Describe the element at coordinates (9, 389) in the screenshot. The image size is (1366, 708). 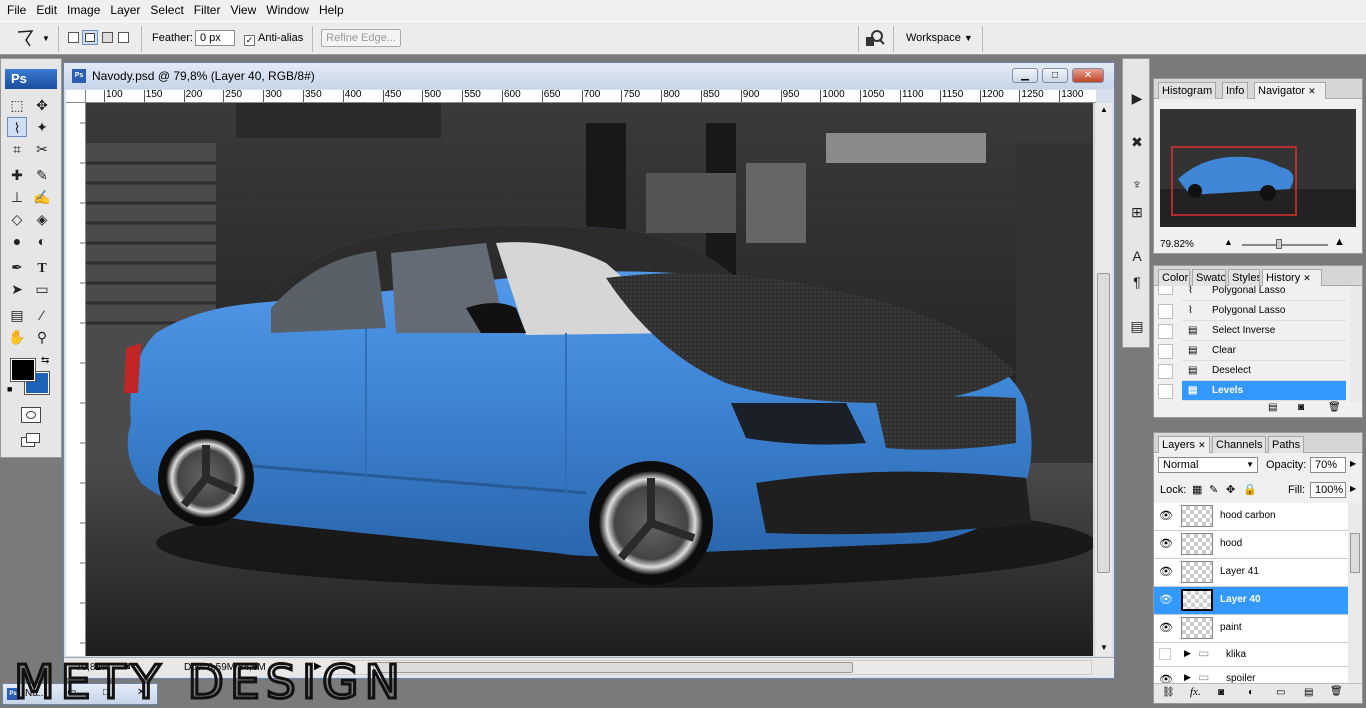
I see `default-colors-icon: ■` at that location.